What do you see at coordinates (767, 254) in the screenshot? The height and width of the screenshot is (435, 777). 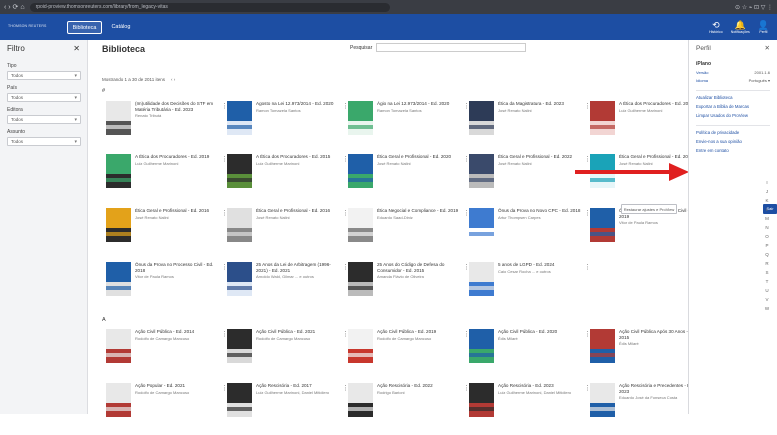 I see `alphabet-letter: Q` at bounding box center [767, 254].